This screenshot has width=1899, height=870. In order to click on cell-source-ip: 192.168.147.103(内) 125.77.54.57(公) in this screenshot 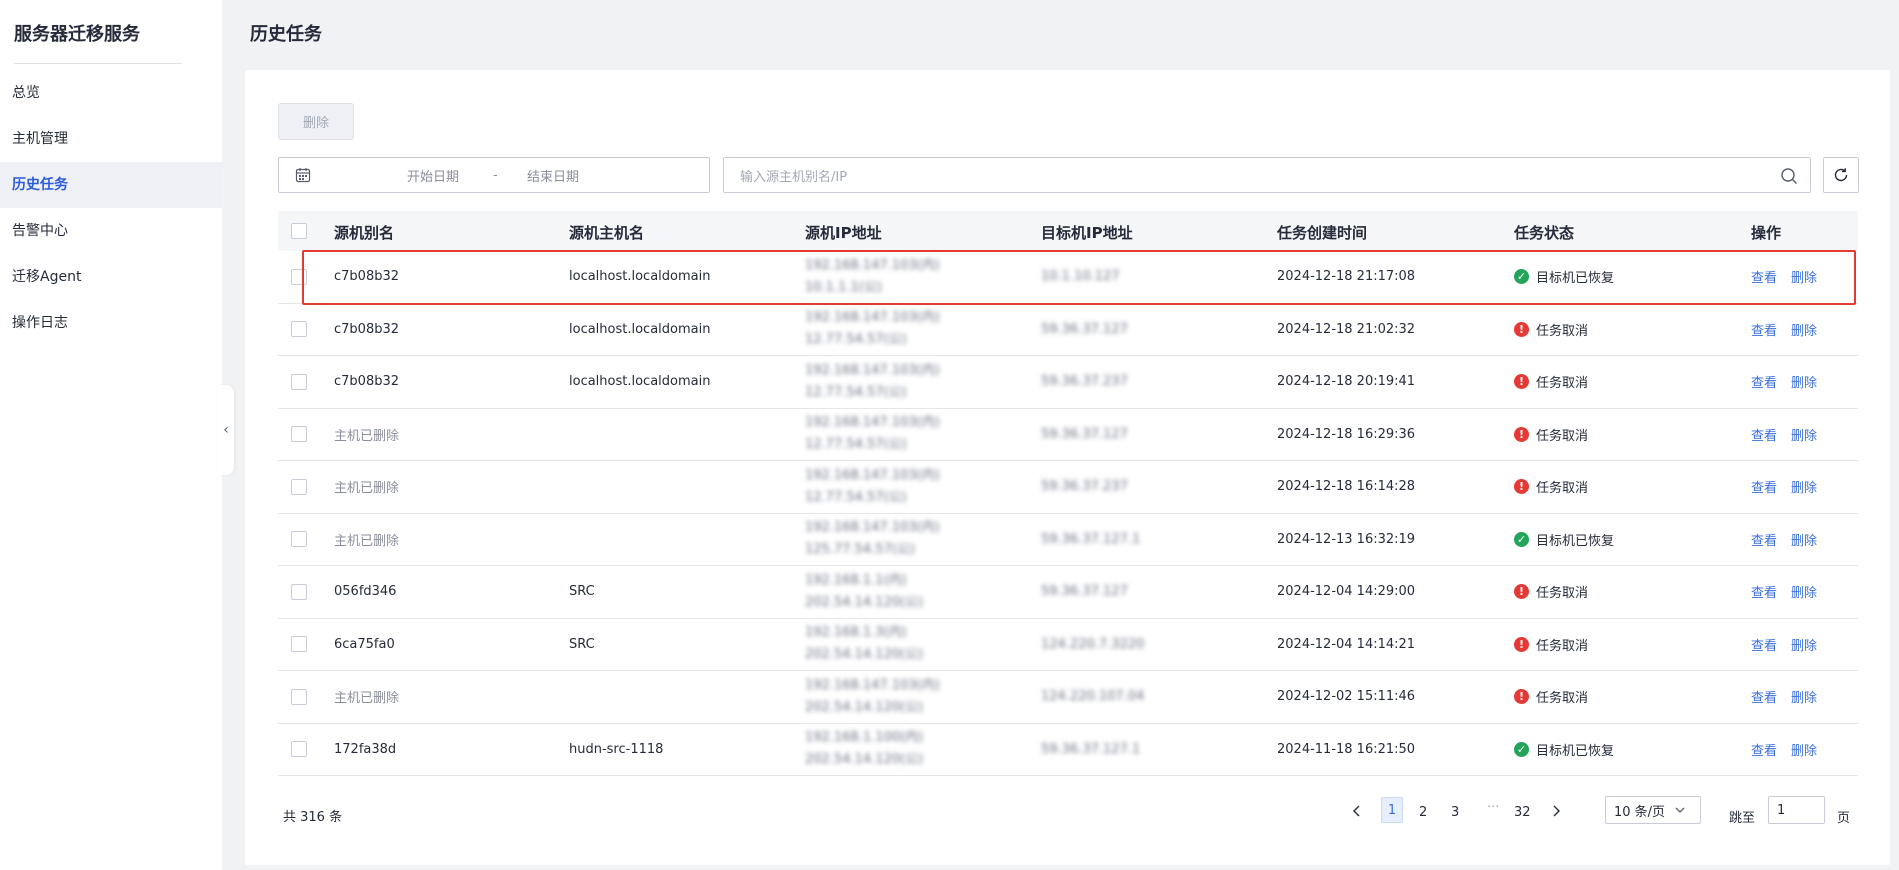, I will do `click(872, 539)`.